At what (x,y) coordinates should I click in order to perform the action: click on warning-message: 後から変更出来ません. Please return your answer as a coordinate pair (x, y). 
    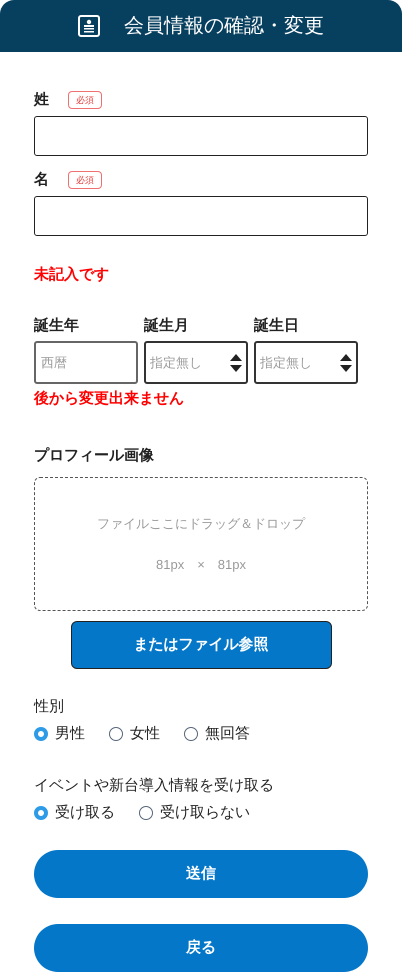
    Looking at the image, I should click on (109, 399).